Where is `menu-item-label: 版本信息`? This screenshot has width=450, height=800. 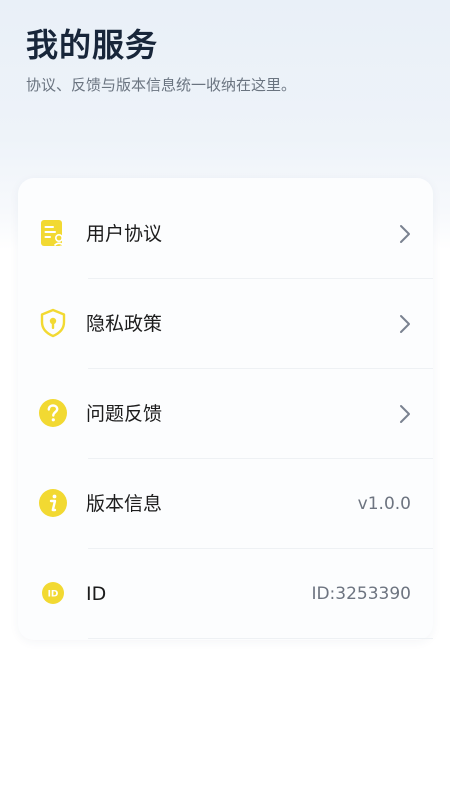 menu-item-label: 版本信息 is located at coordinates (124, 504).